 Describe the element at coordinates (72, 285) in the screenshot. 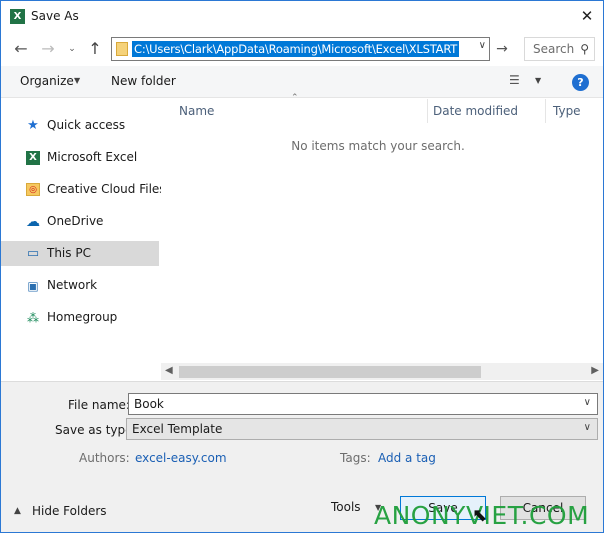

I see `sidebar-item-label: Network` at that location.